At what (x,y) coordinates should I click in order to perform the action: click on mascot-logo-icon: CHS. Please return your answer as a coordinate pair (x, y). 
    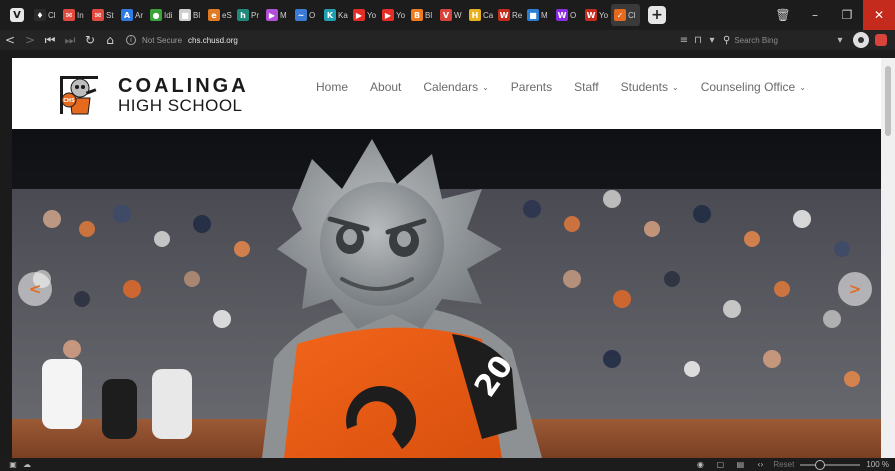
    Looking at the image, I should click on (79, 94).